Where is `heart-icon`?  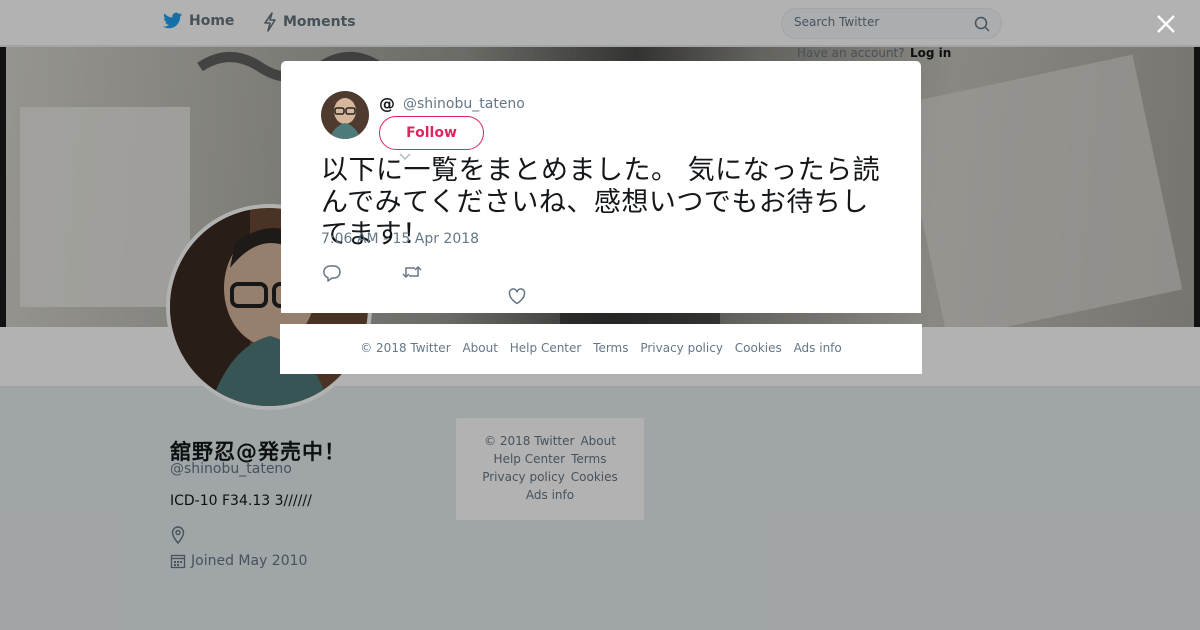
heart-icon is located at coordinates (517, 296).